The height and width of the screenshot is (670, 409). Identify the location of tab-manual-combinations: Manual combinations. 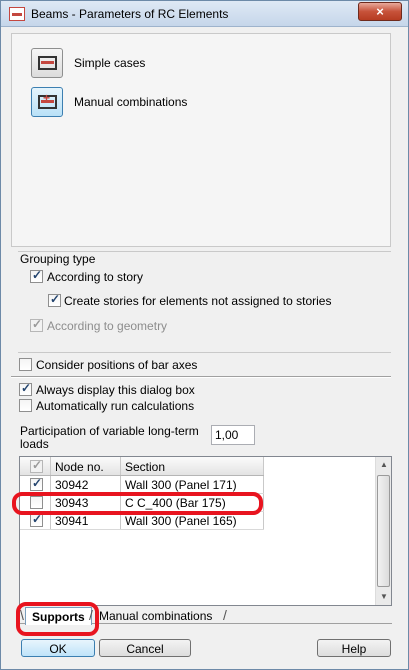
(155, 616).